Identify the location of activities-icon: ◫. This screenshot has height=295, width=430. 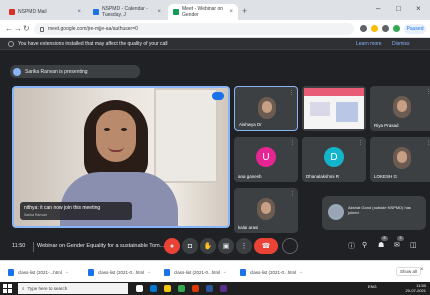
(413, 245).